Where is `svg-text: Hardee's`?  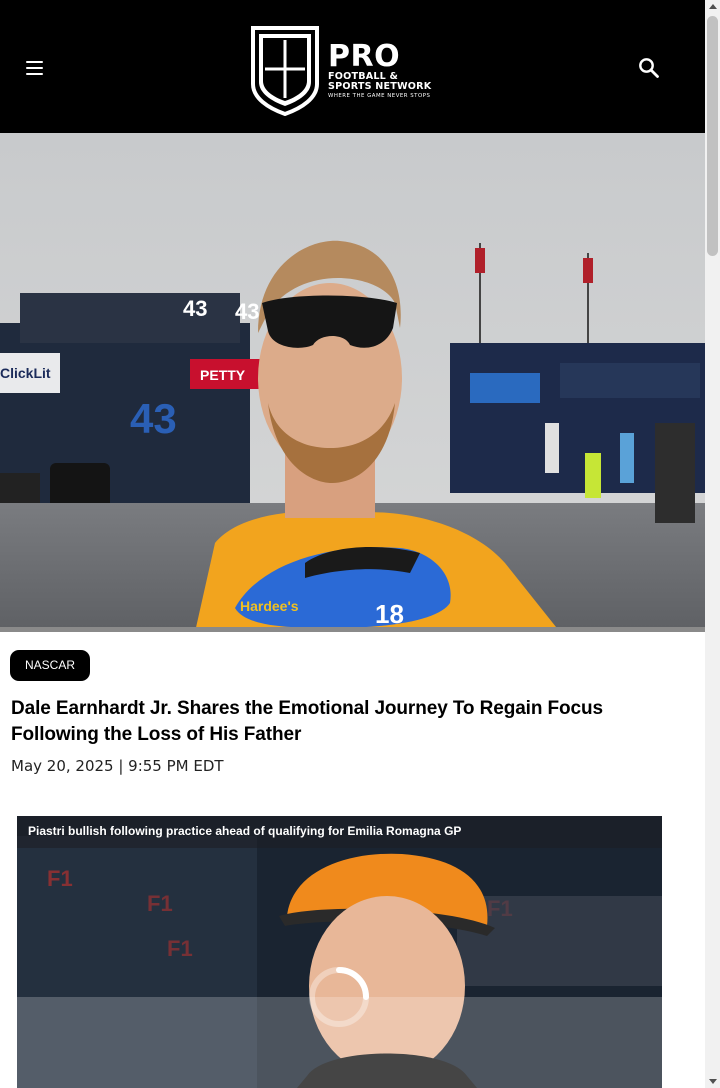 svg-text: Hardee's is located at coordinates (269, 606).